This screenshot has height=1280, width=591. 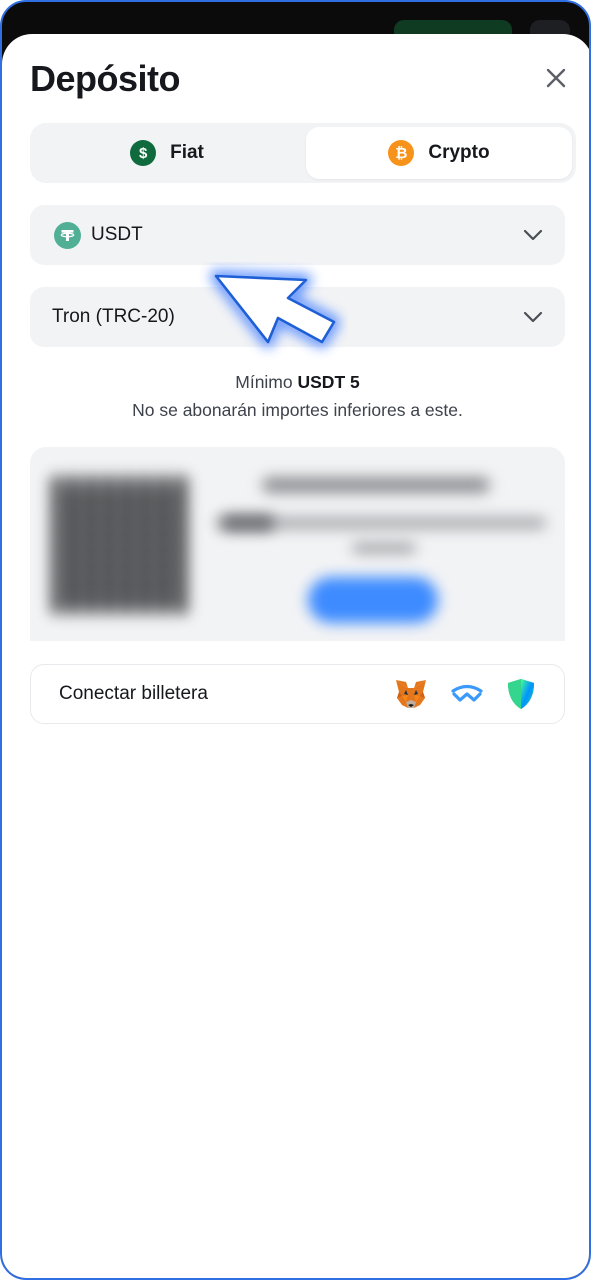 I want to click on tether-icon, so click(x=67, y=235).